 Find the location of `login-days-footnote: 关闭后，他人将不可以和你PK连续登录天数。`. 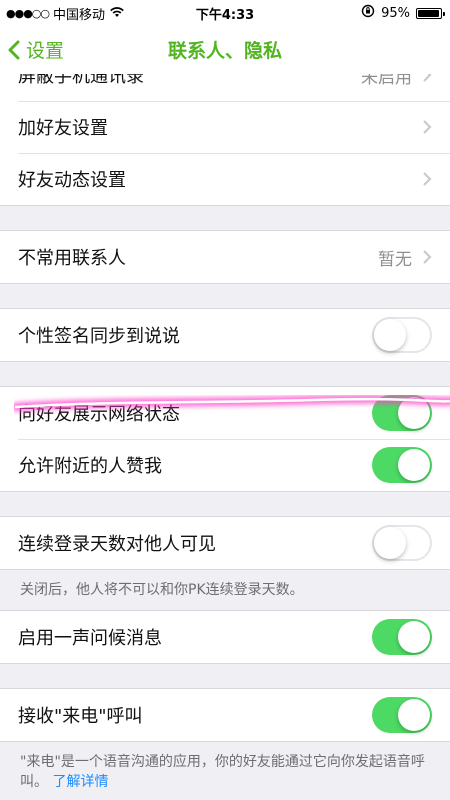

login-days-footnote: 关闭后，他人将不可以和你PK连续登录天数。 is located at coordinates (162, 590).